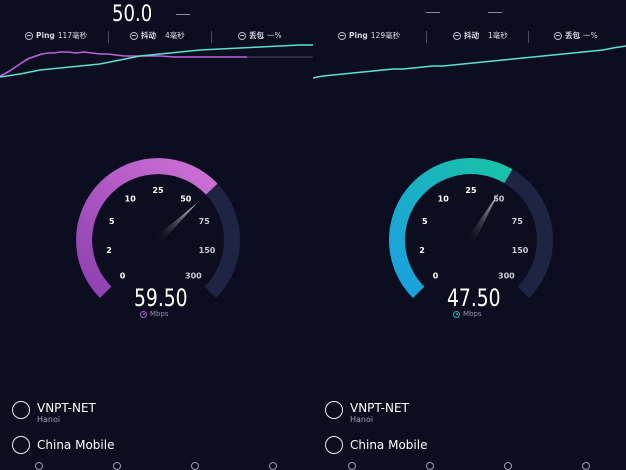 The image size is (626, 470). What do you see at coordinates (72, 35) in the screenshot?
I see `ping-value: 117毫秒` at bounding box center [72, 35].